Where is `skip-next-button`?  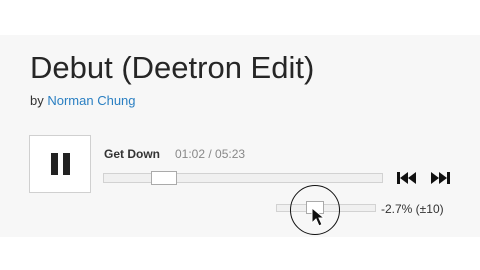 skip-next-button is located at coordinates (441, 178).